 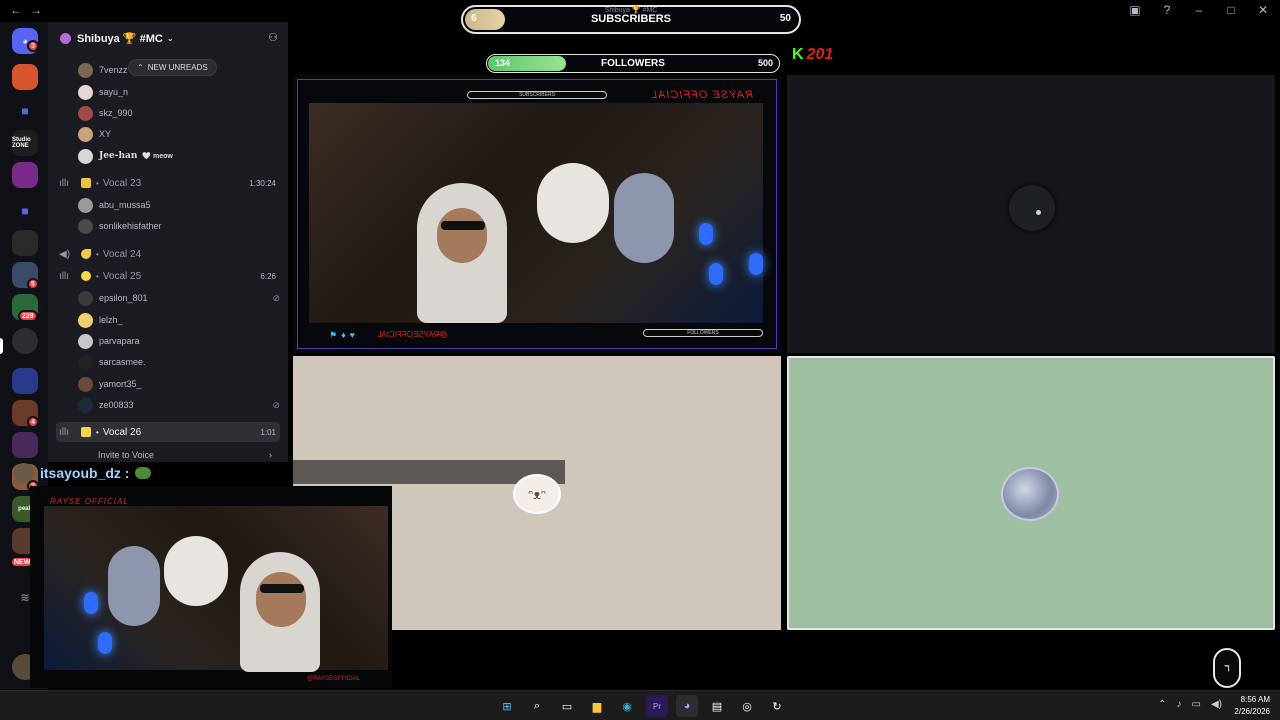 What do you see at coordinates (103, 92) in the screenshot?
I see `voice-user: sayu_n` at bounding box center [103, 92].